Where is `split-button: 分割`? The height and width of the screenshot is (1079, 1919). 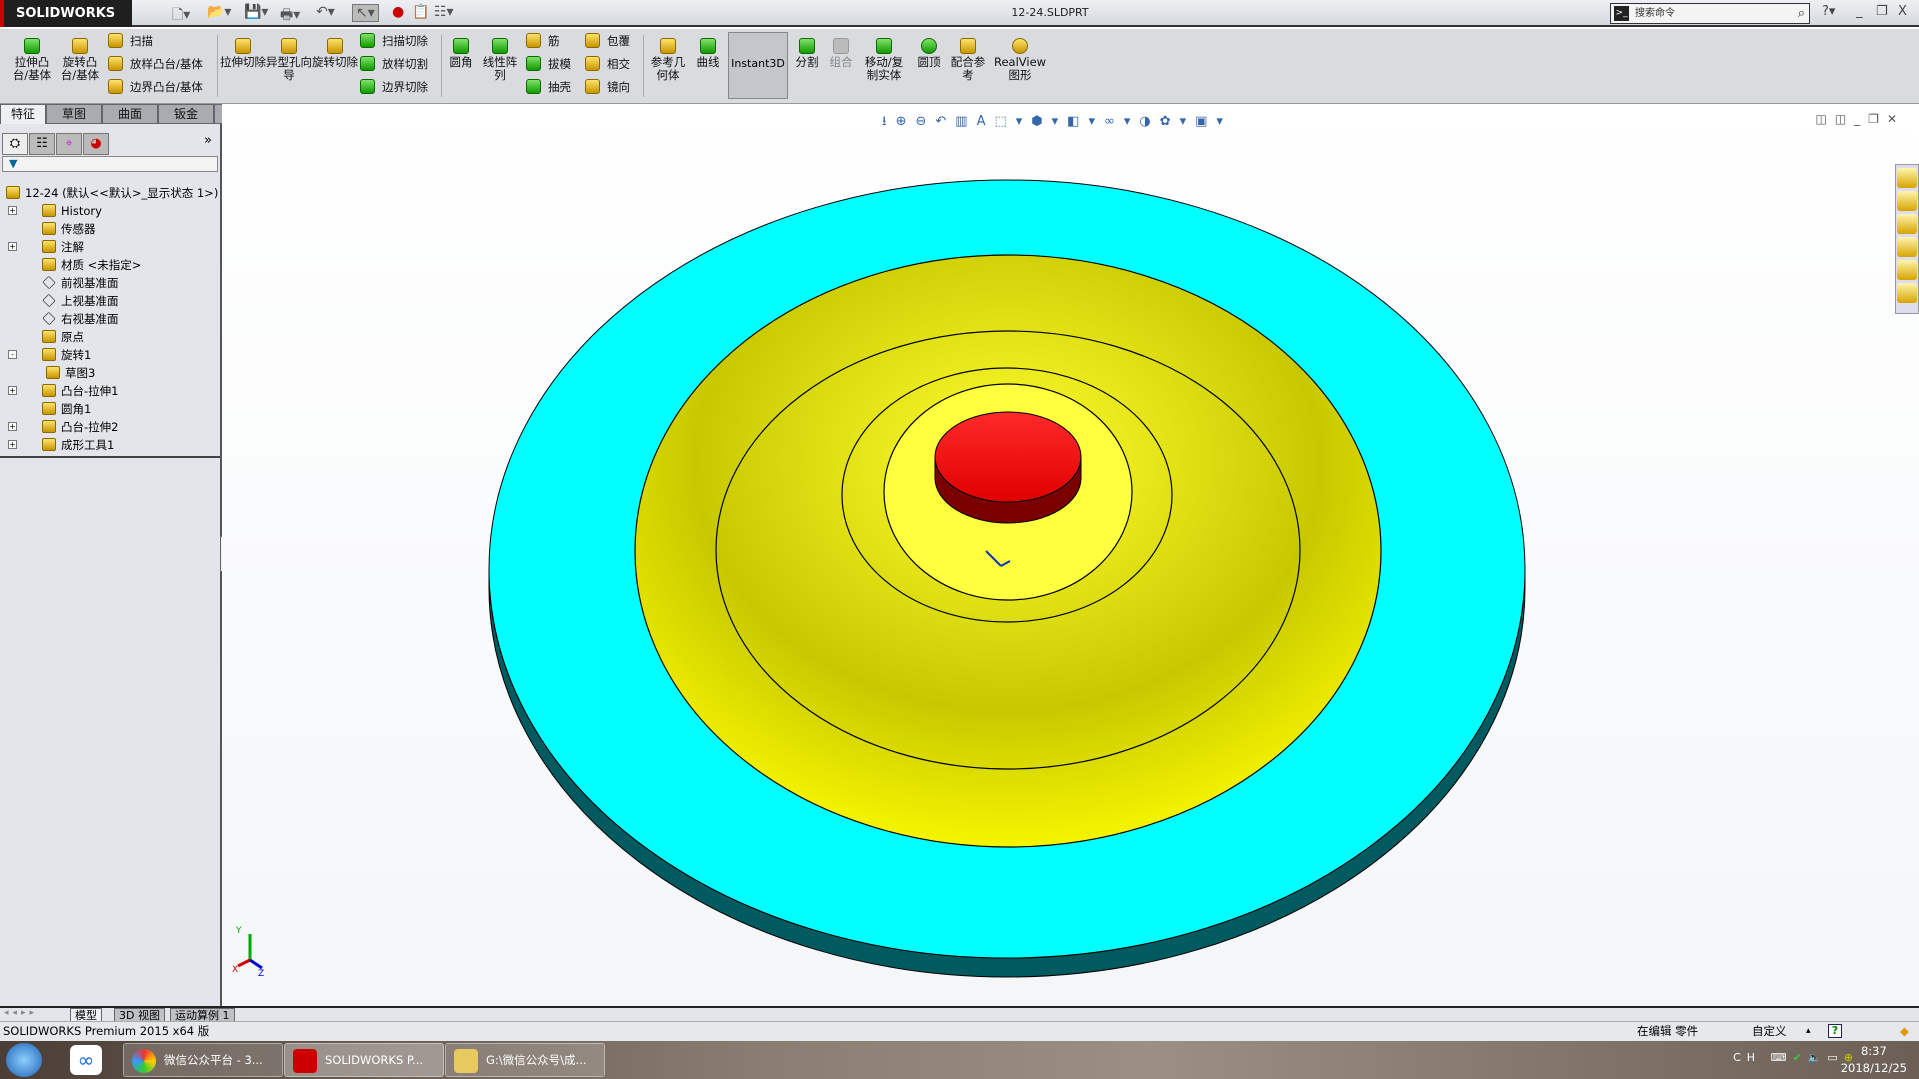 split-button: 分割 is located at coordinates (807, 53).